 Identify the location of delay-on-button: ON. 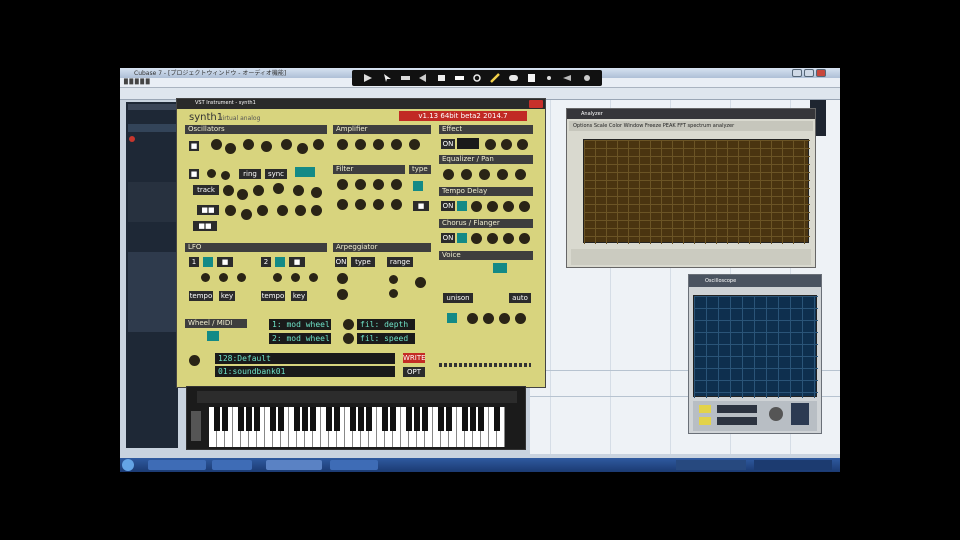
(448, 206).